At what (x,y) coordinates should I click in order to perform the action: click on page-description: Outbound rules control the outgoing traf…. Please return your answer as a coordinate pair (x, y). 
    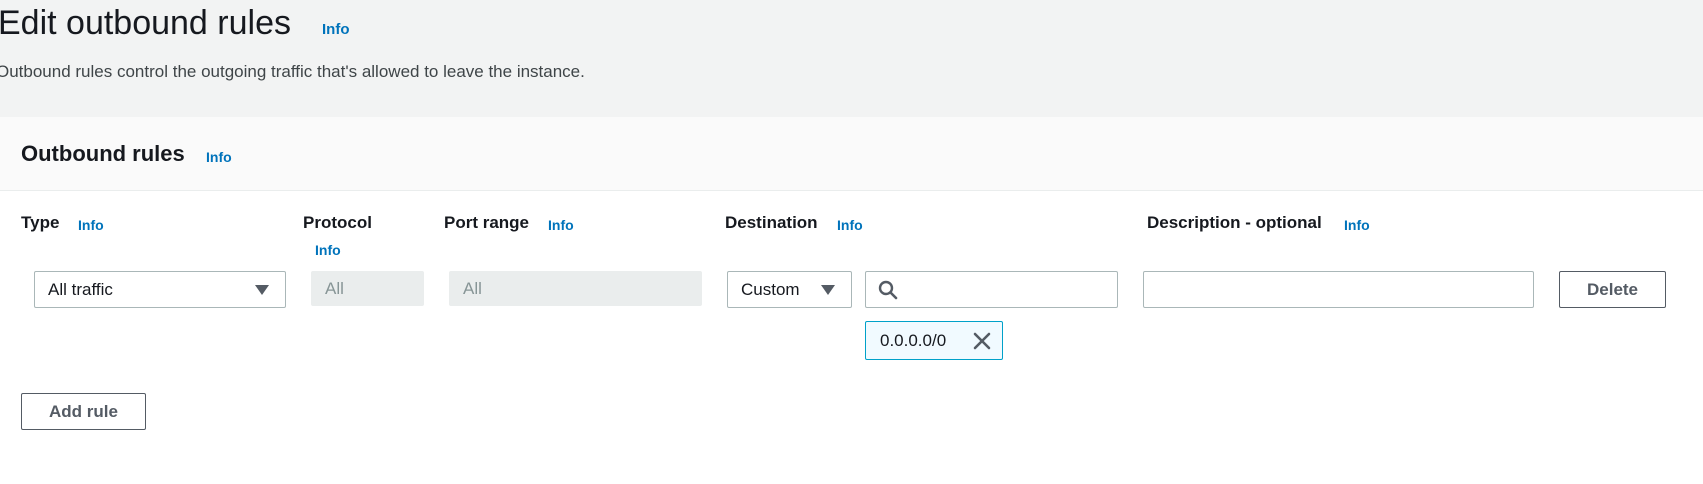
    Looking at the image, I should click on (292, 71).